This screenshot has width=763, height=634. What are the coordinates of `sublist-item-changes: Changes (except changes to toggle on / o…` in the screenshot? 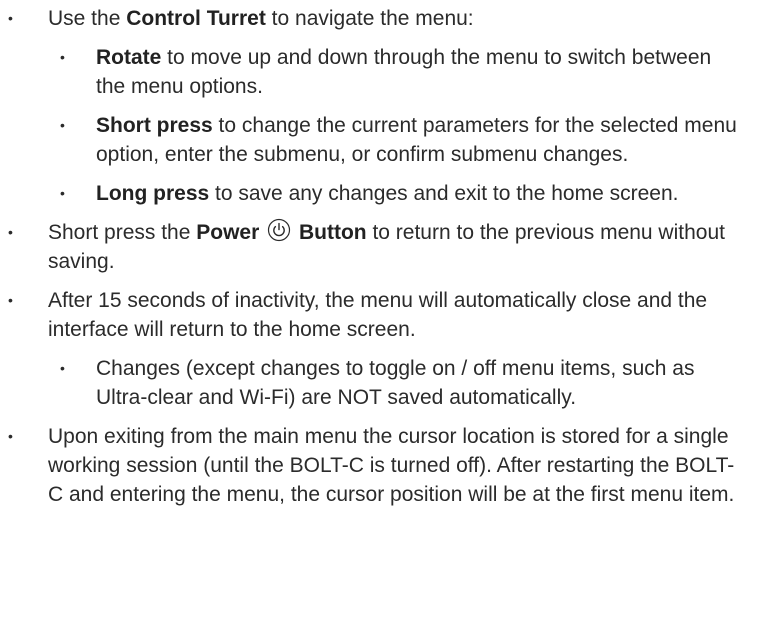 It's located at (396, 383).